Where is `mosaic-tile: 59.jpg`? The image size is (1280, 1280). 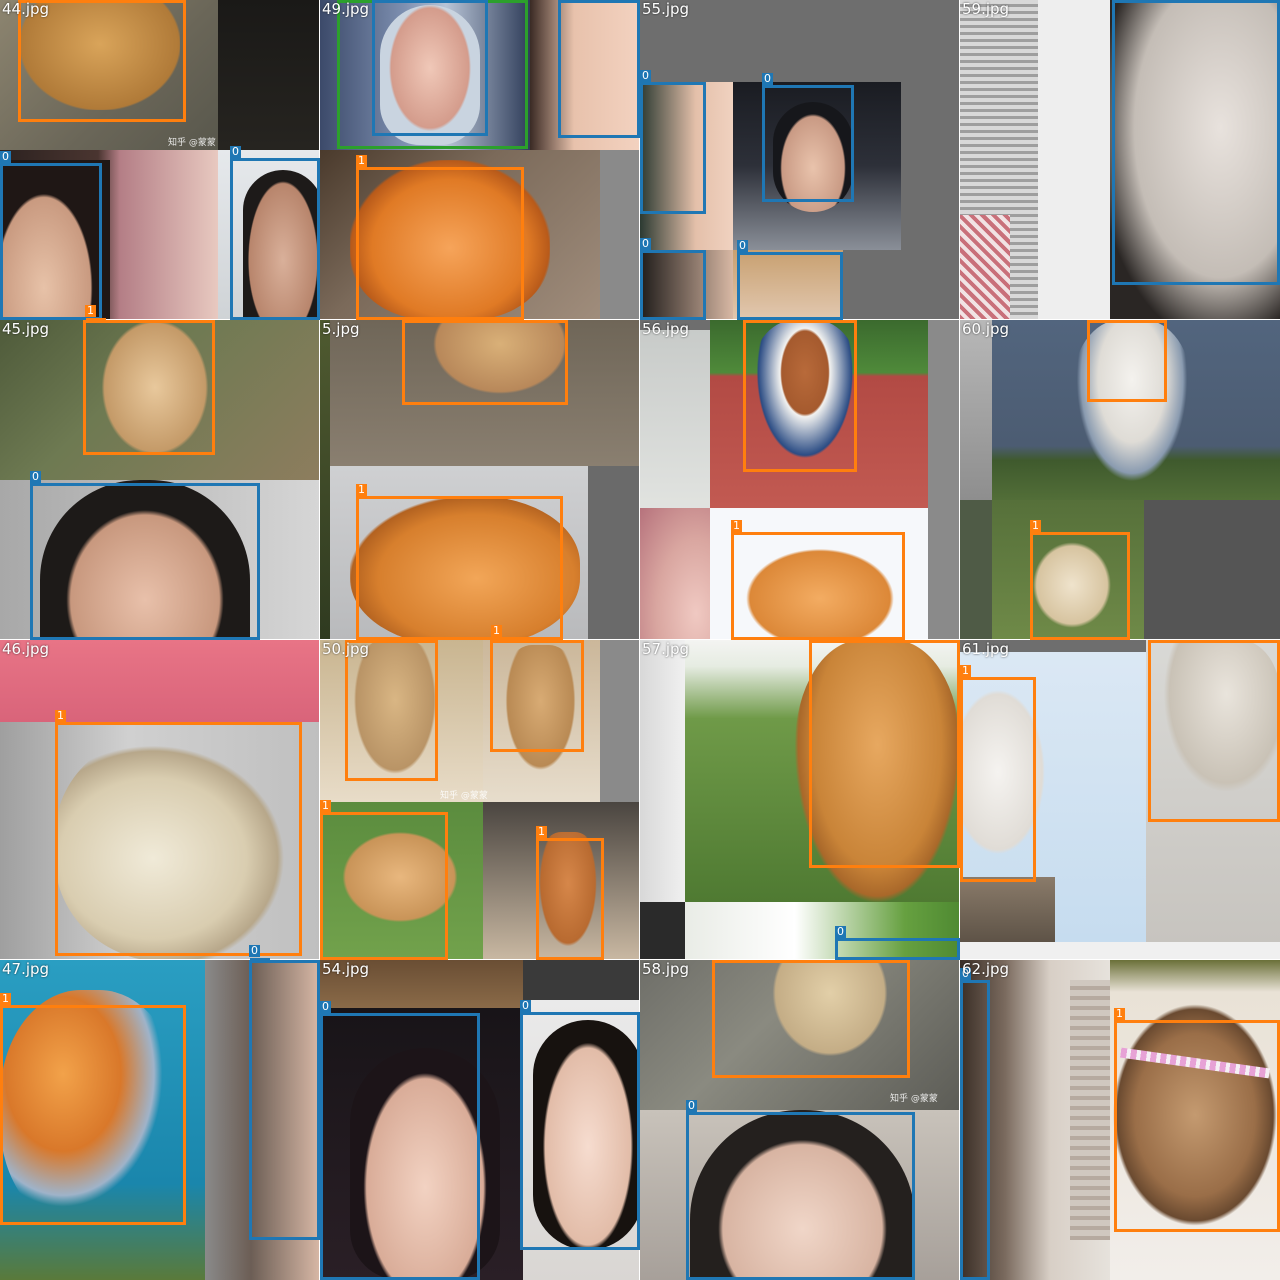
mosaic-tile: 59.jpg is located at coordinates (1119, 160).